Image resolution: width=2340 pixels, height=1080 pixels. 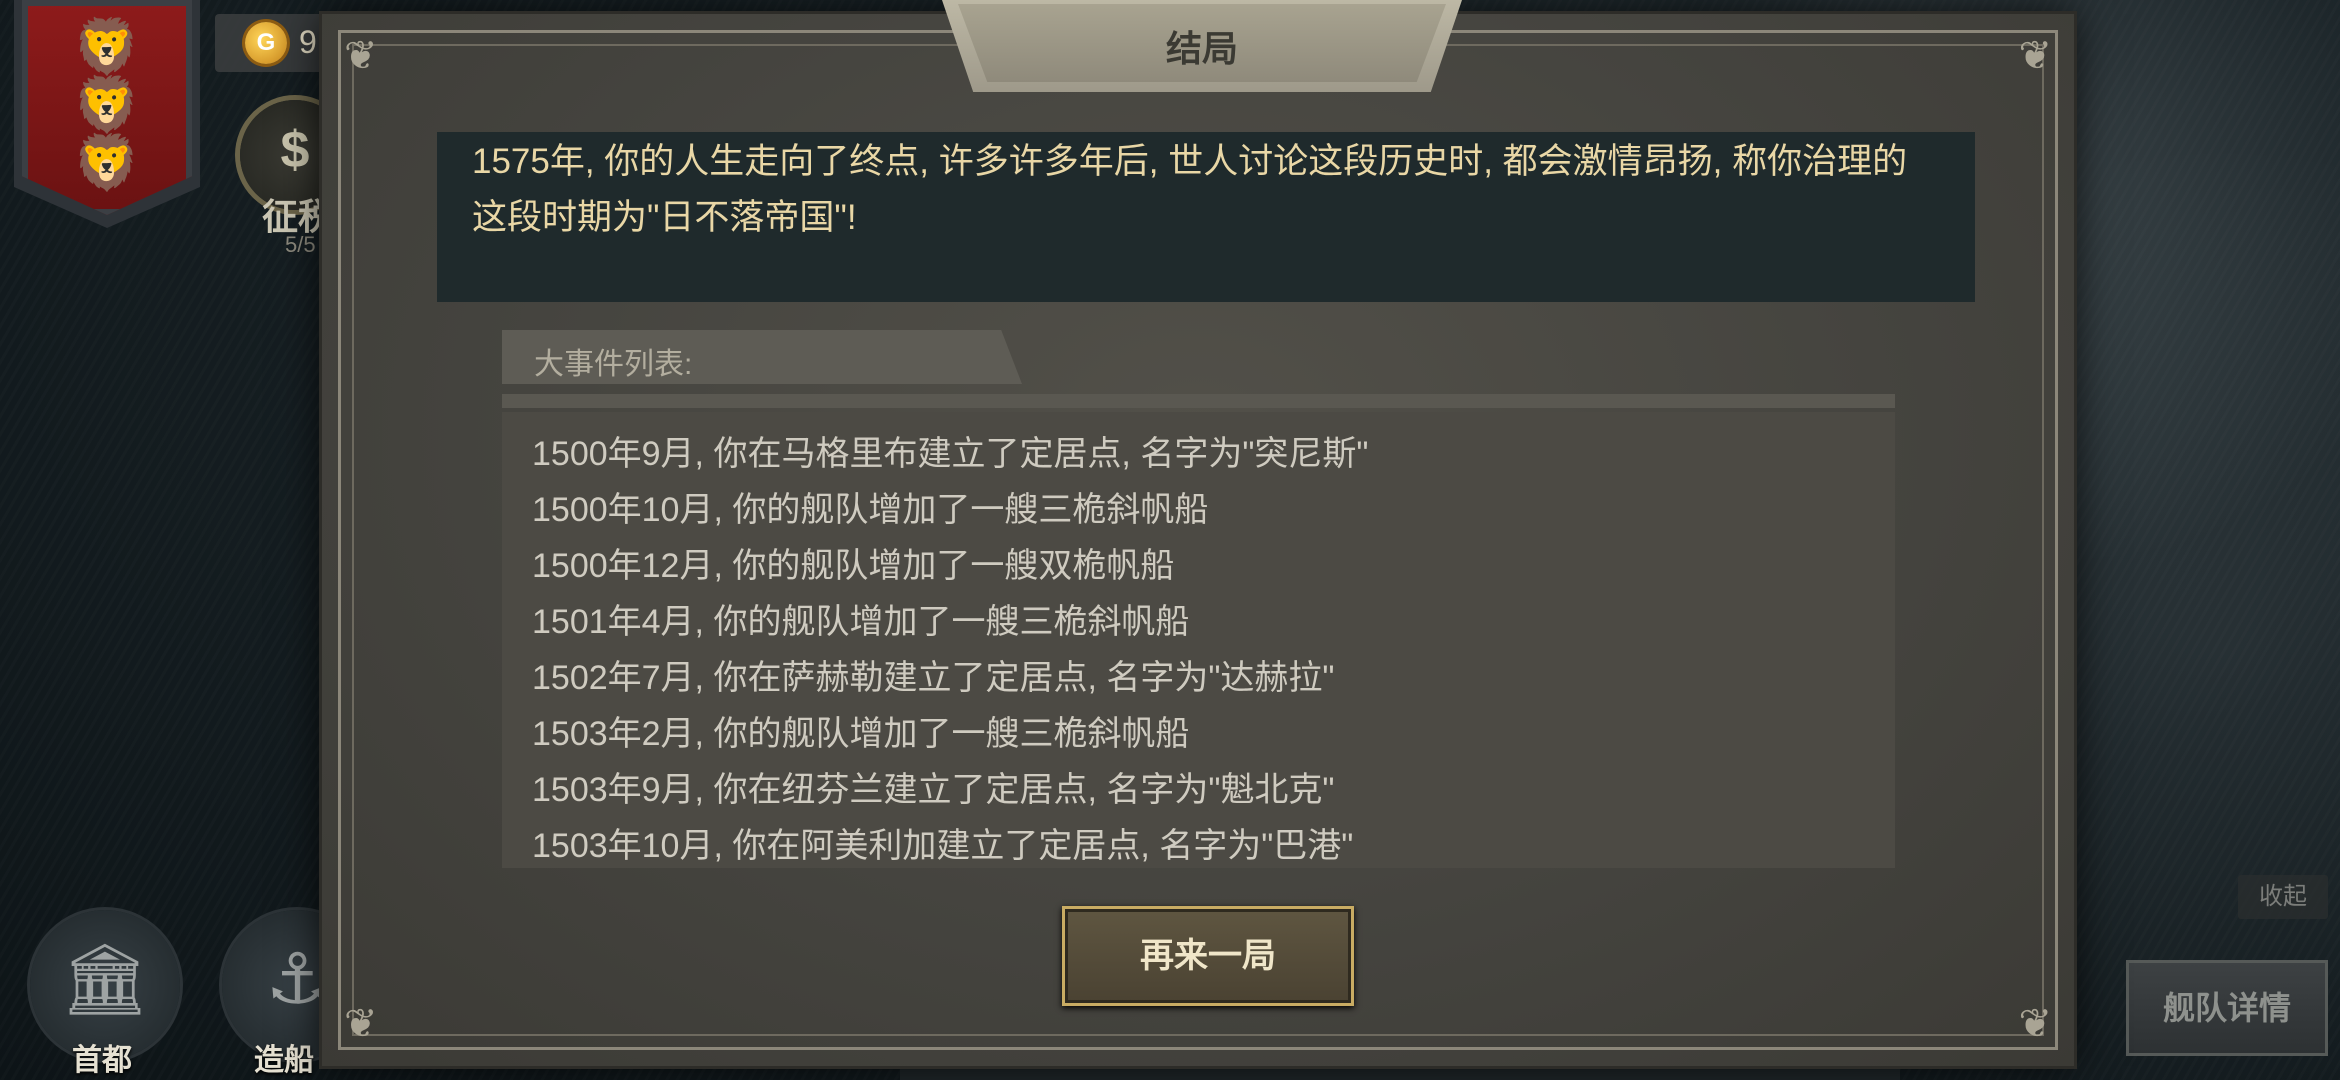 What do you see at coordinates (284, 1060) in the screenshot?
I see `nav-shipyard-label: 造船` at bounding box center [284, 1060].